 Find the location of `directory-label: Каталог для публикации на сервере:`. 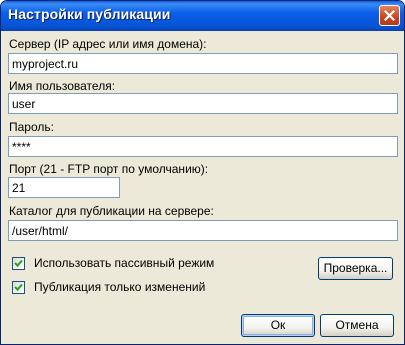

directory-label: Каталог для публикации на сервере: is located at coordinates (111, 211).